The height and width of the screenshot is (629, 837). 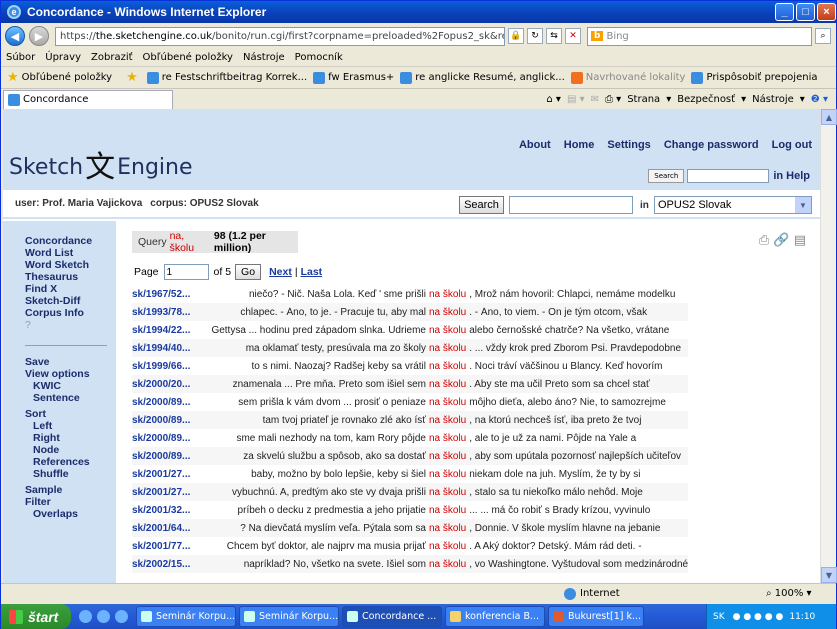 I want to click on language-indicator: SK, so click(x=719, y=617).